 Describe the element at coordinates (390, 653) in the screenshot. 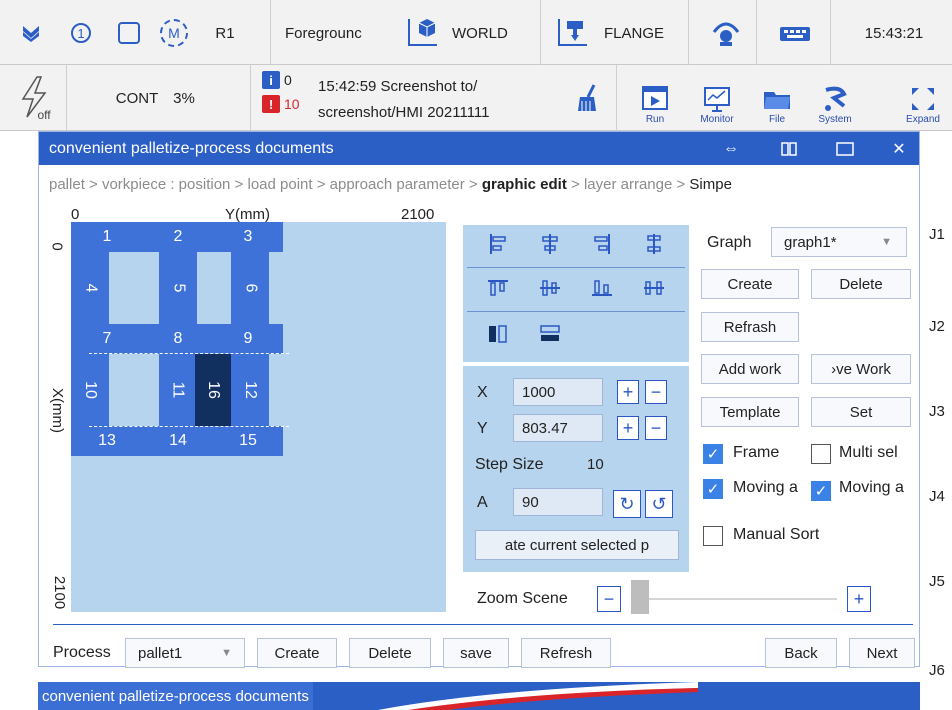

I see `process-delete-button: Delete` at that location.